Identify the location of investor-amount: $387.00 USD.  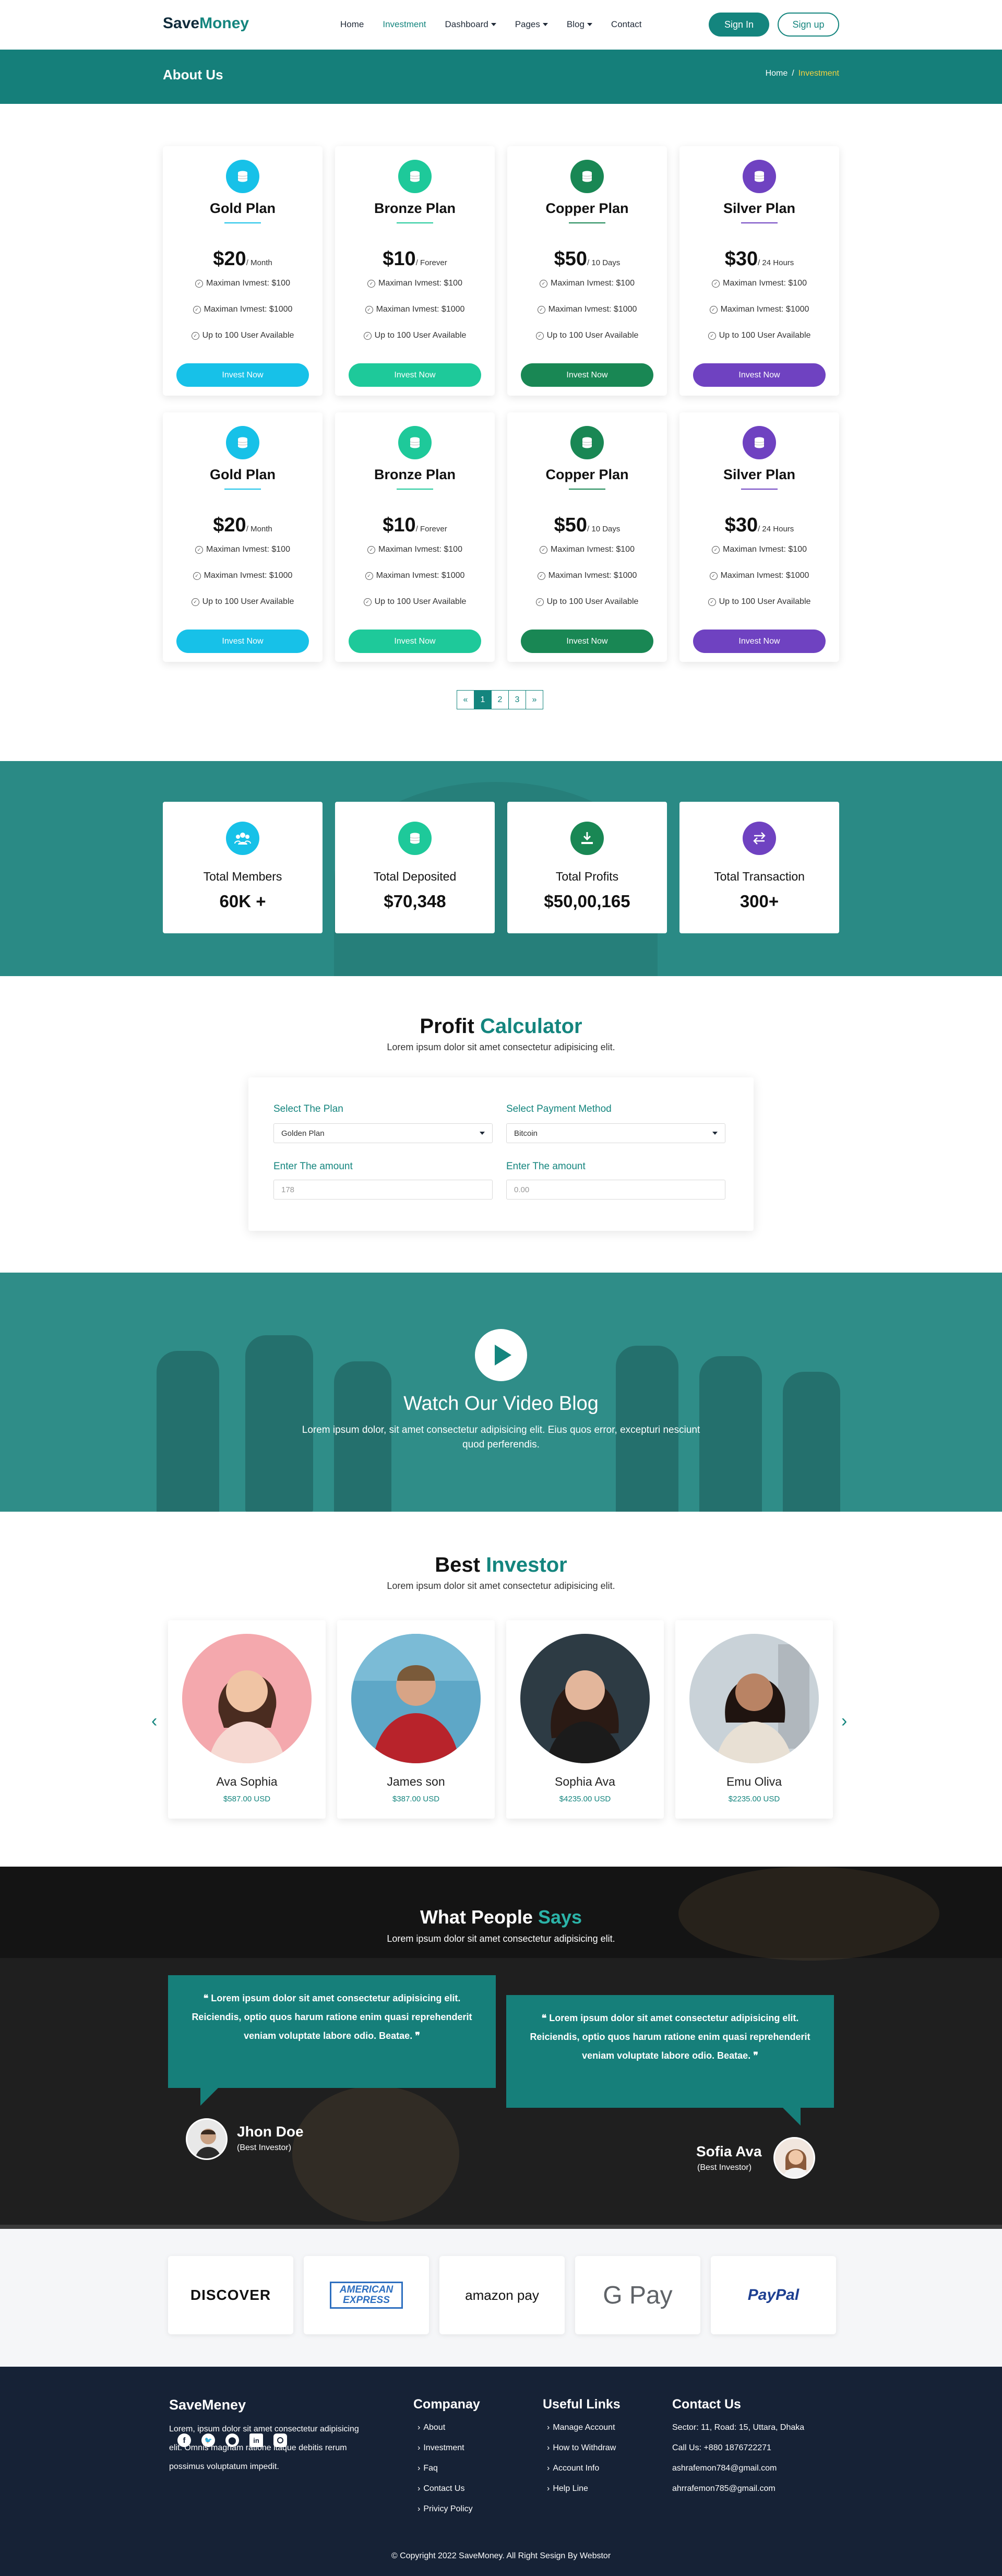
(416, 1799).